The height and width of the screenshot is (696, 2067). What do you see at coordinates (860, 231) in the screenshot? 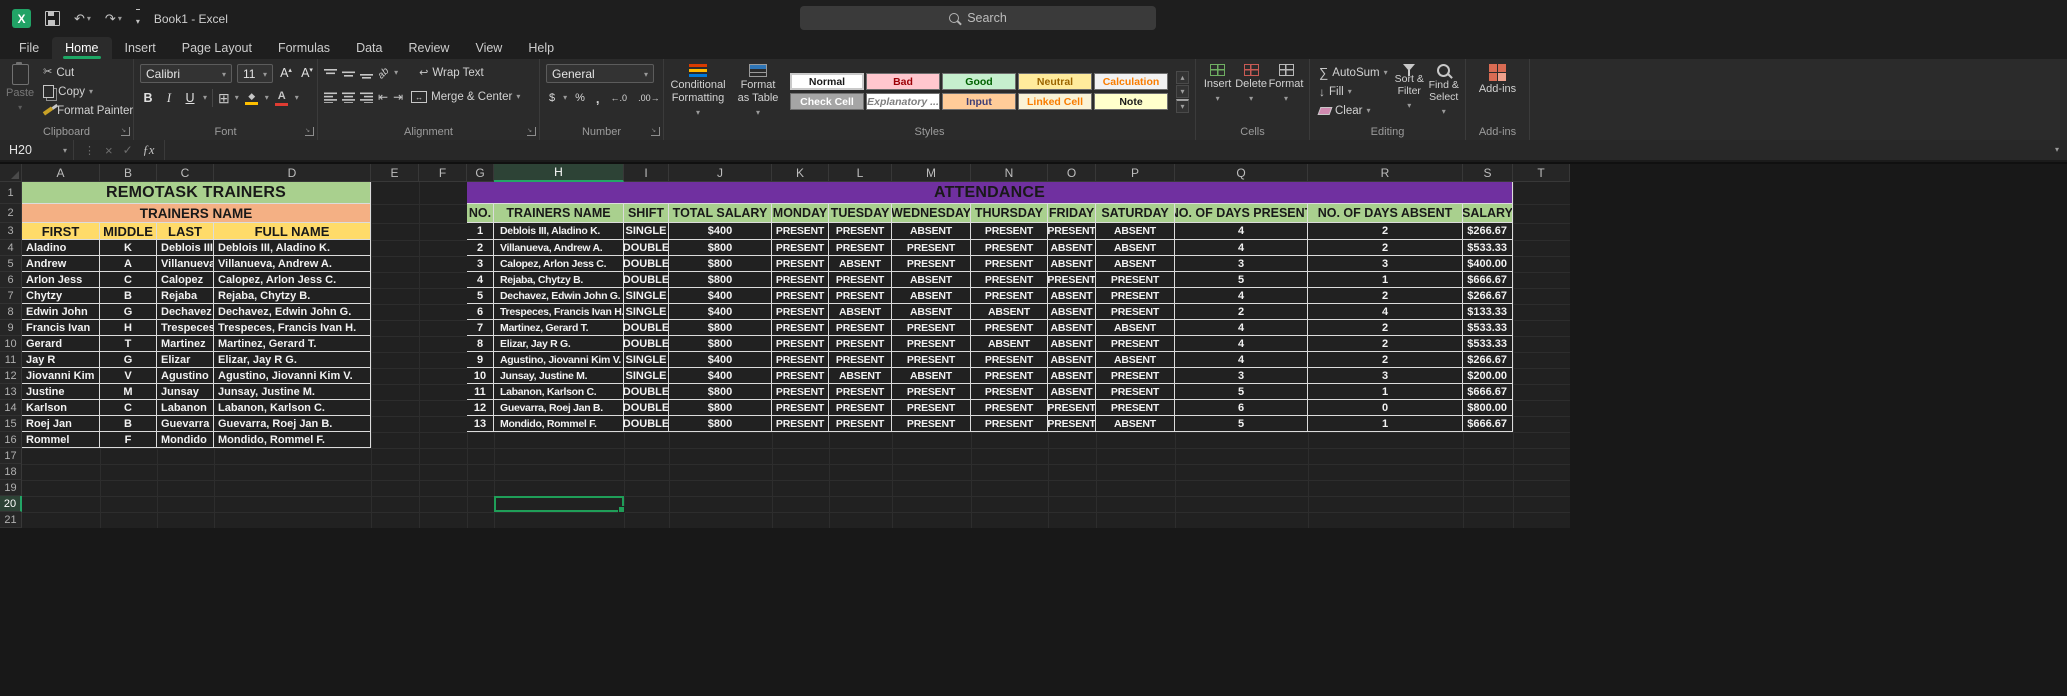
I see `cell-L3: PRESENT` at bounding box center [860, 231].